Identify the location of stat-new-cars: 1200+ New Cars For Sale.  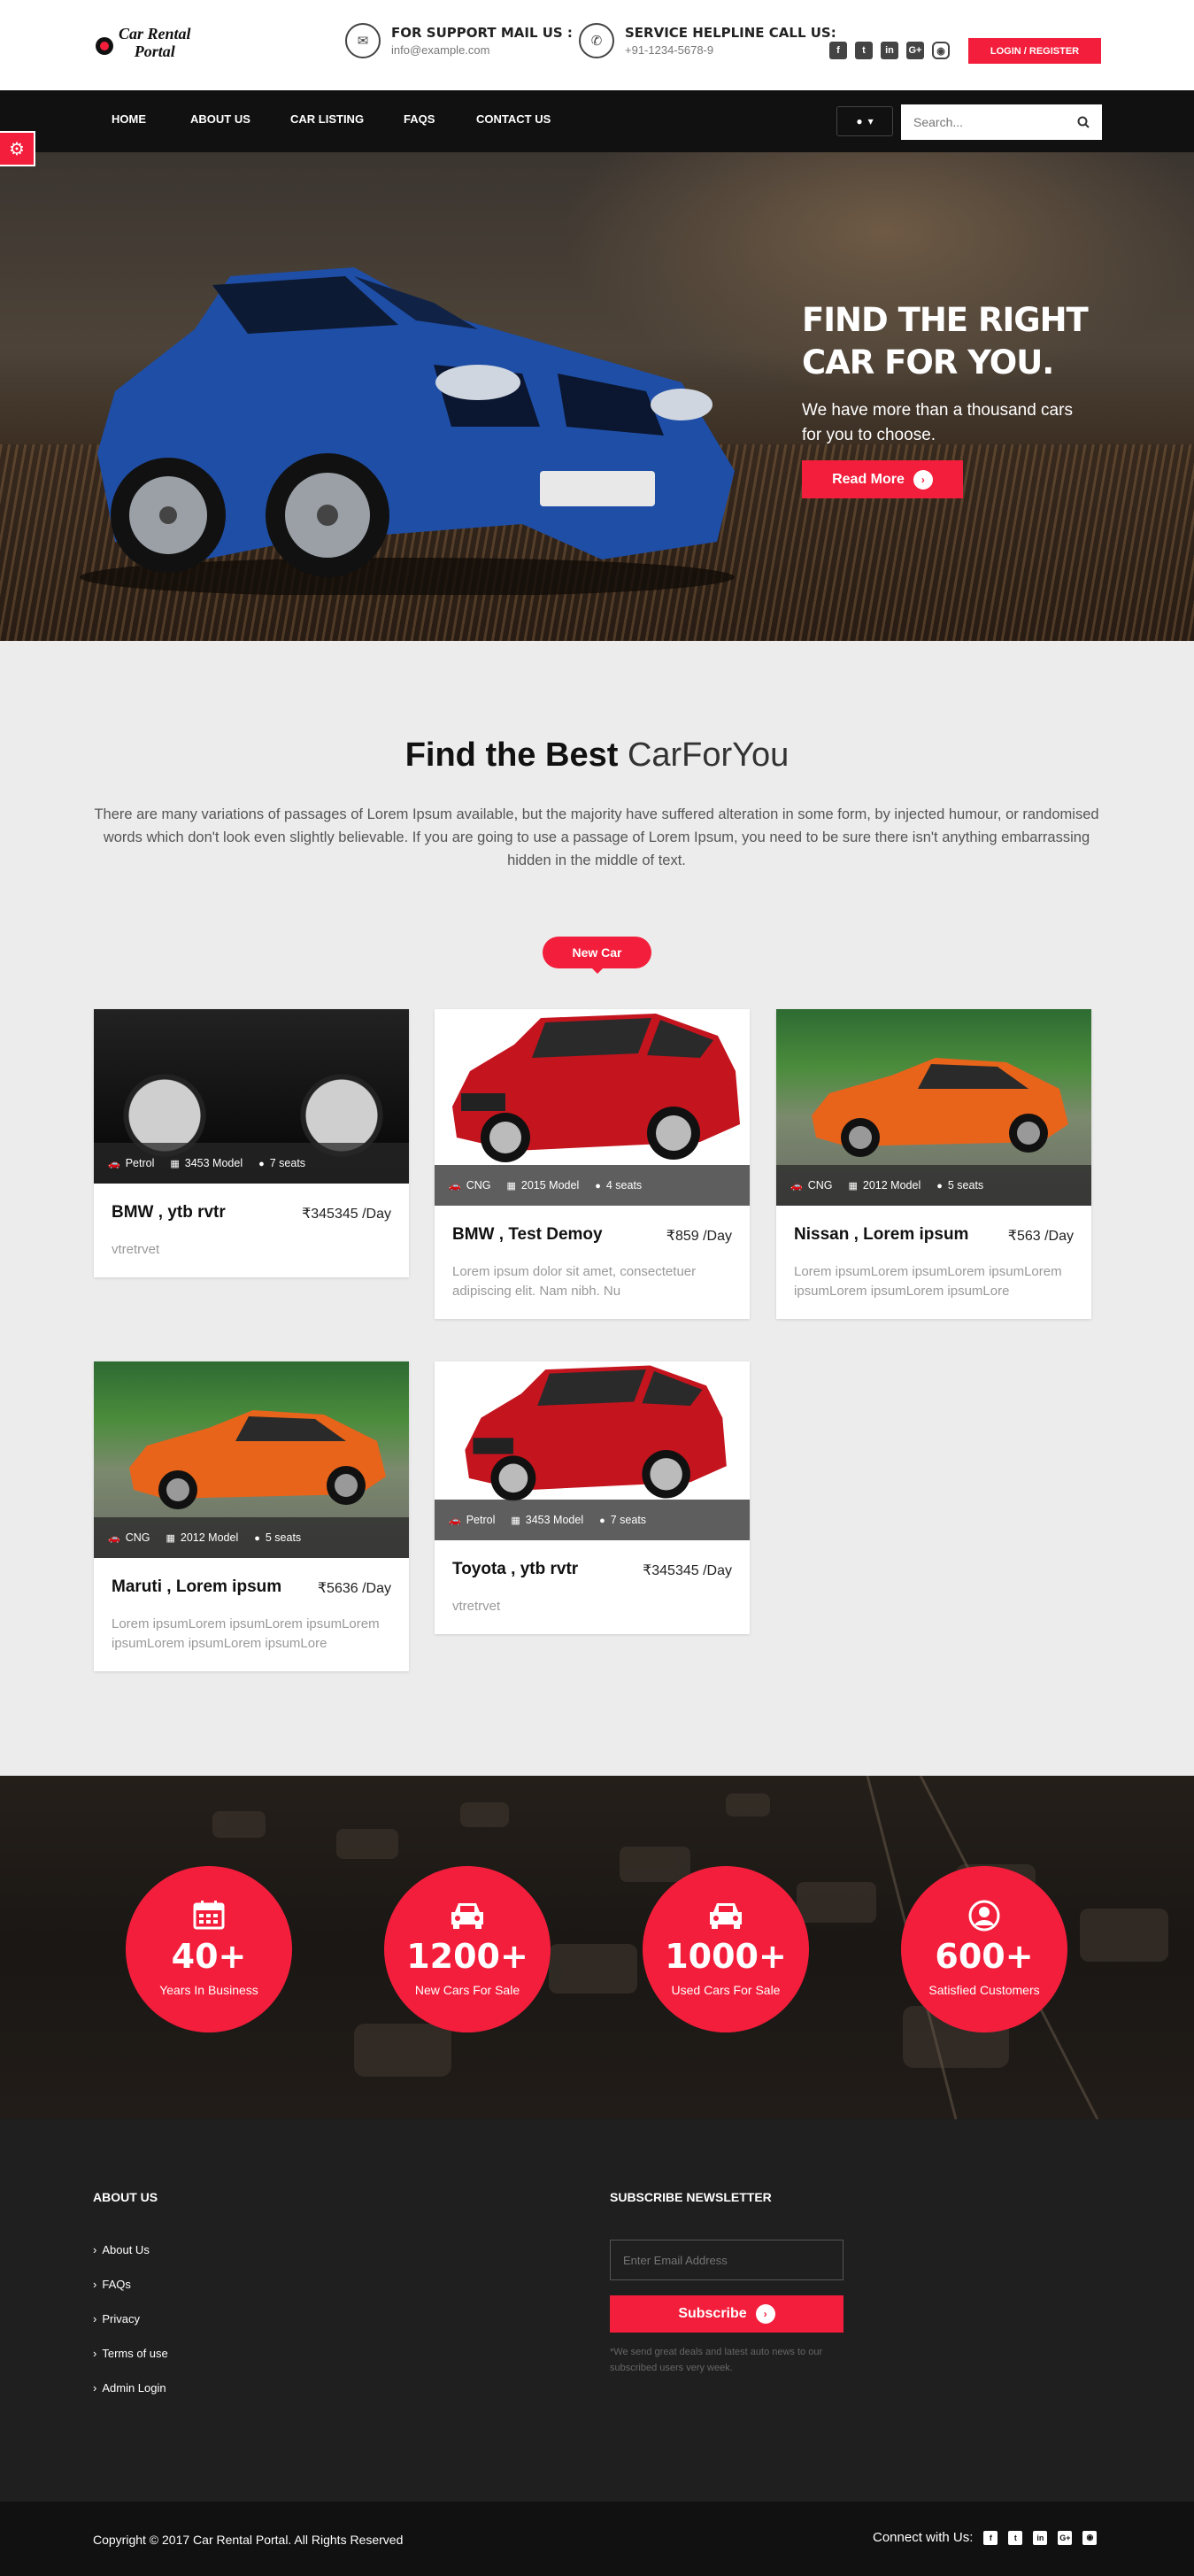
(467, 1949).